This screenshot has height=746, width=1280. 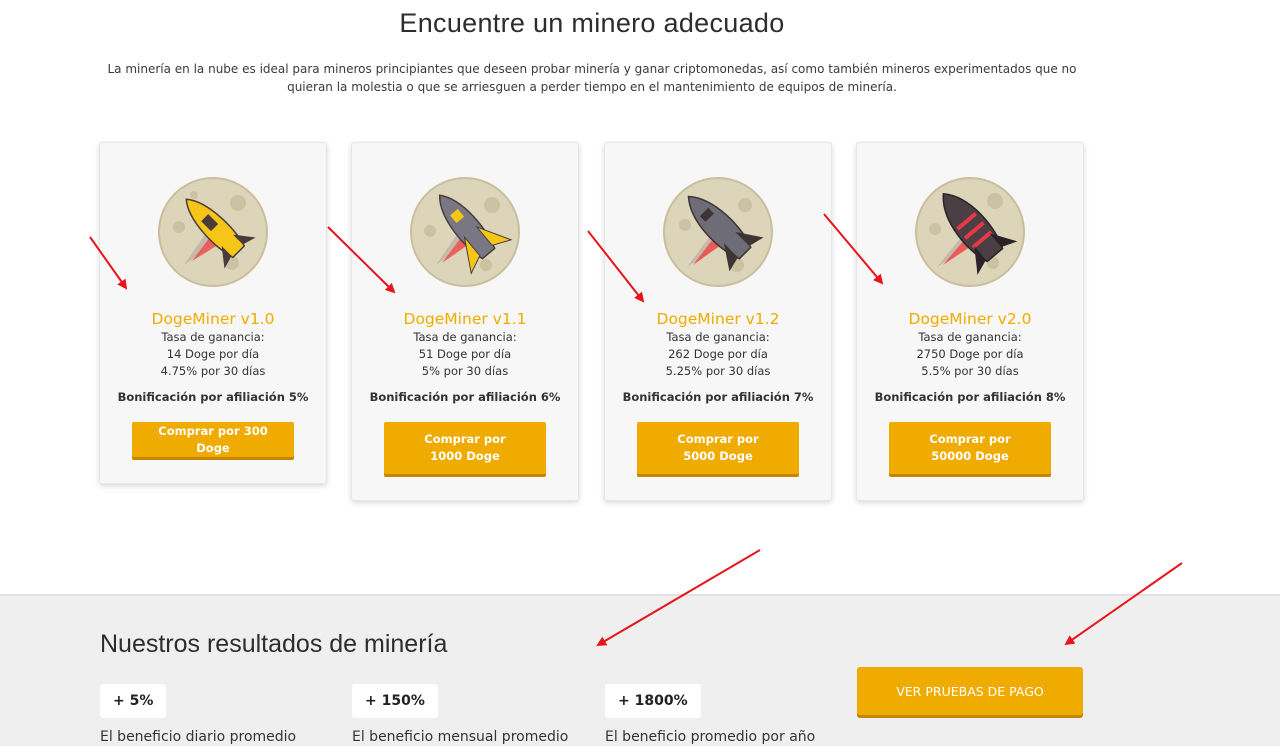 What do you see at coordinates (465, 319) in the screenshot?
I see `miner-name: DogeMiner v1.1` at bounding box center [465, 319].